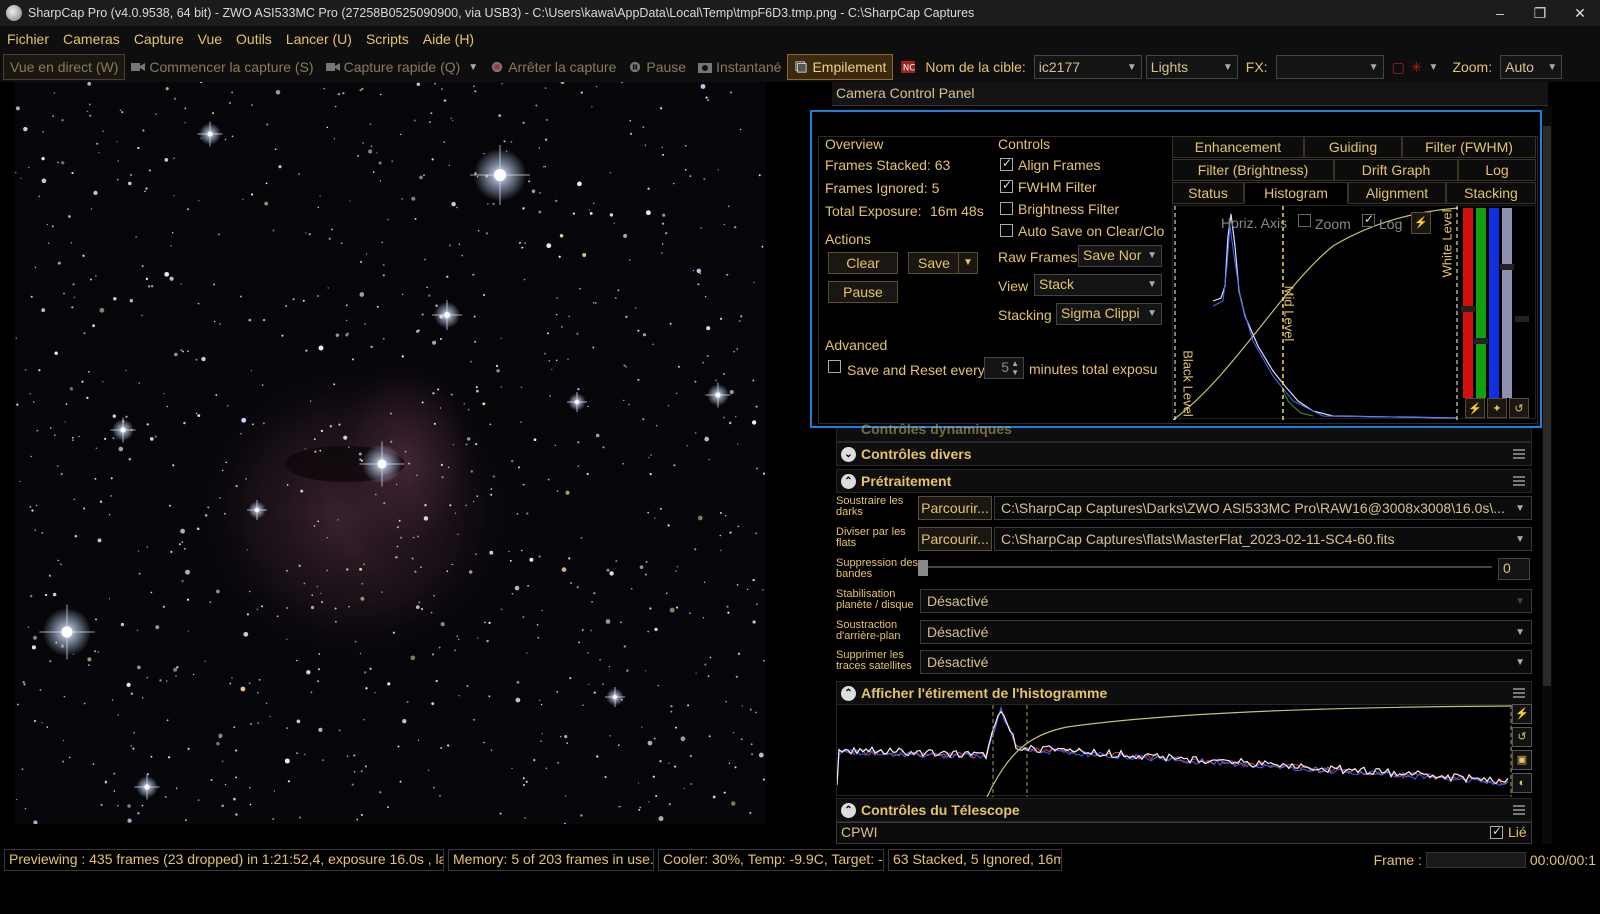  What do you see at coordinates (739, 67) in the screenshot?
I see `snapshot-button: Instantané` at bounding box center [739, 67].